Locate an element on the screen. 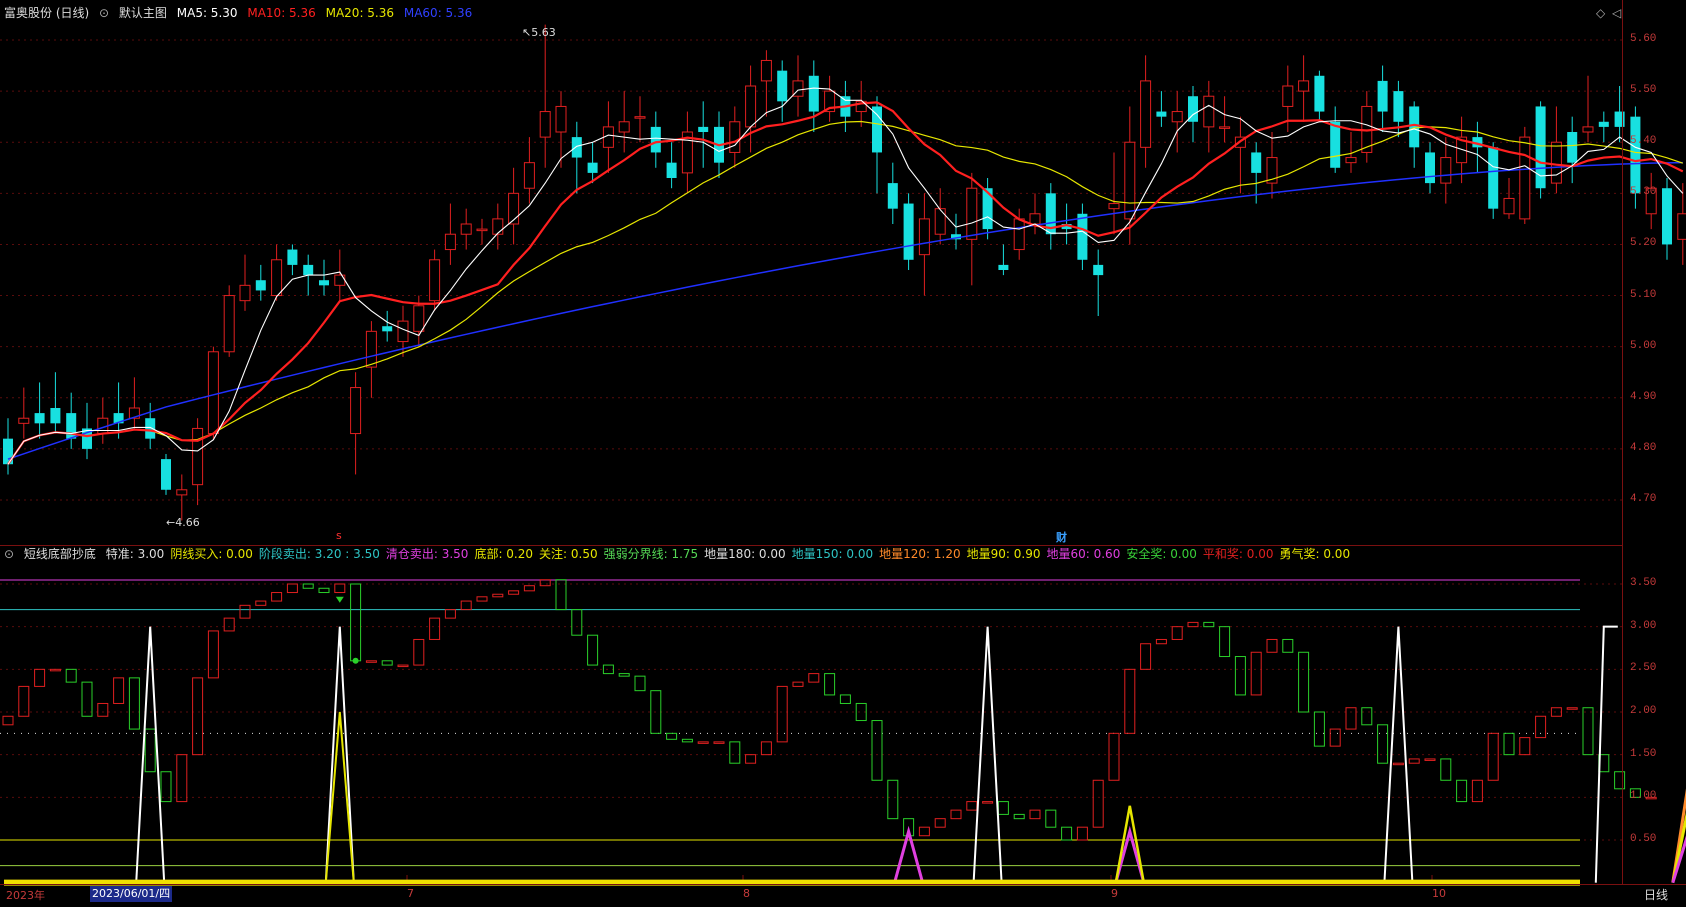 This screenshot has width=1686, height=907. indicator-value-4: 底部: 0.20 is located at coordinates (504, 554).